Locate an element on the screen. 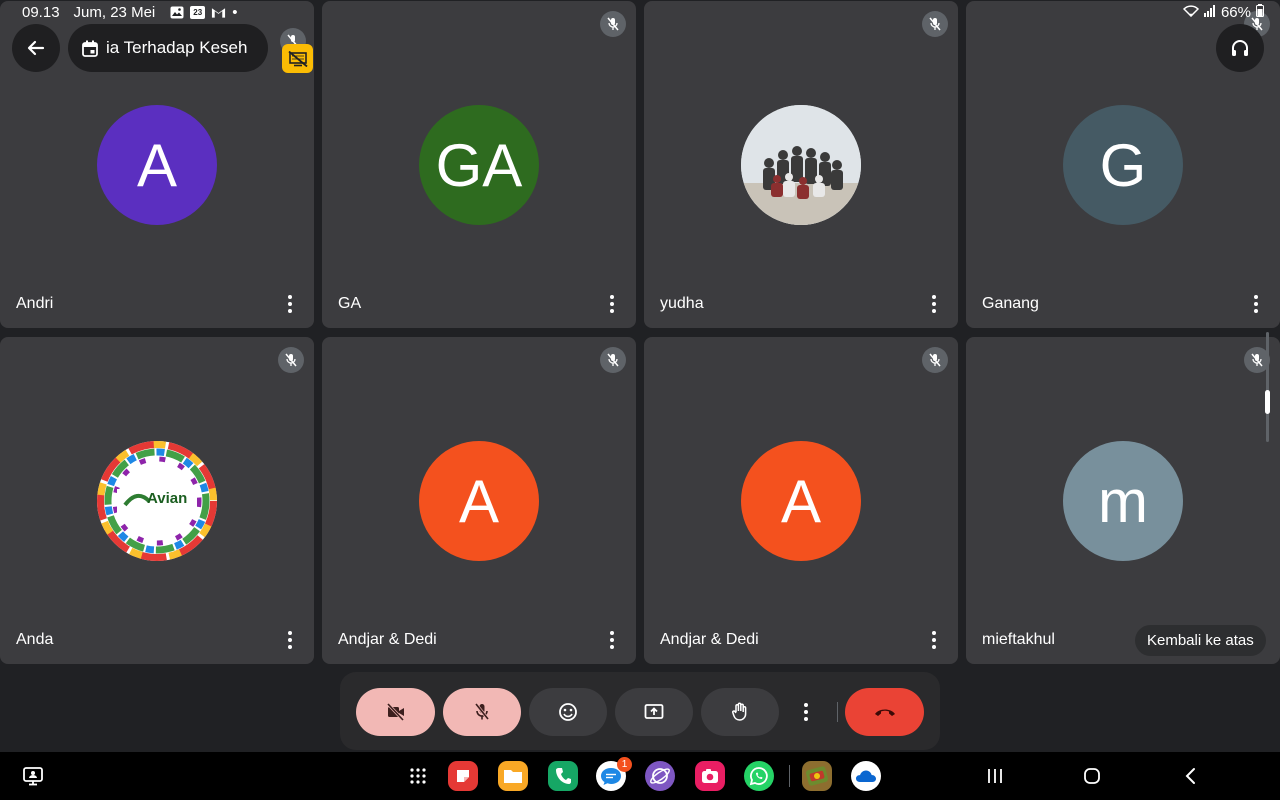 The image size is (1280, 800). end-call-icon is located at coordinates (884, 712).